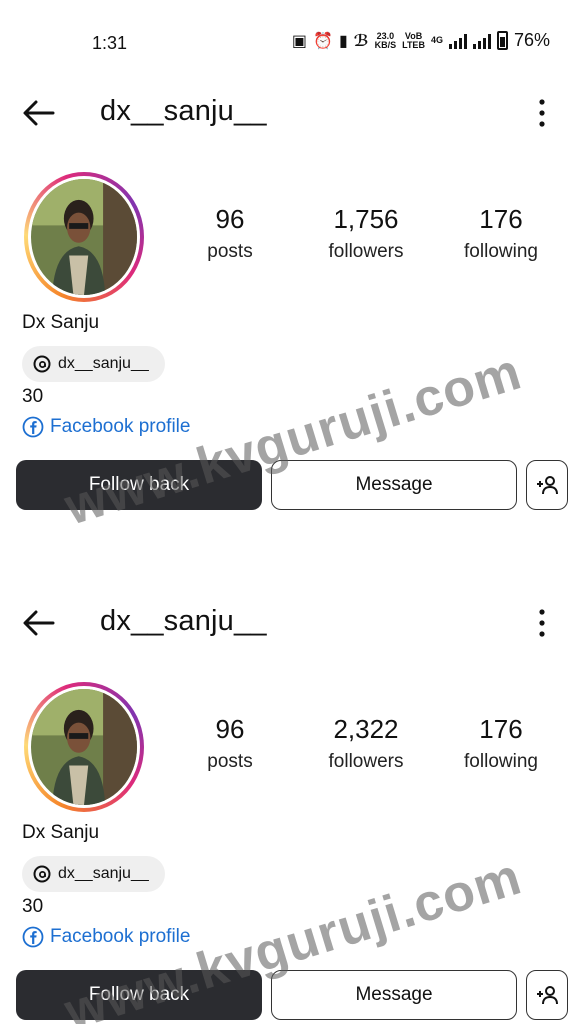 The image size is (576, 1024). I want to click on net-speed-unit: KB/S, so click(385, 44).